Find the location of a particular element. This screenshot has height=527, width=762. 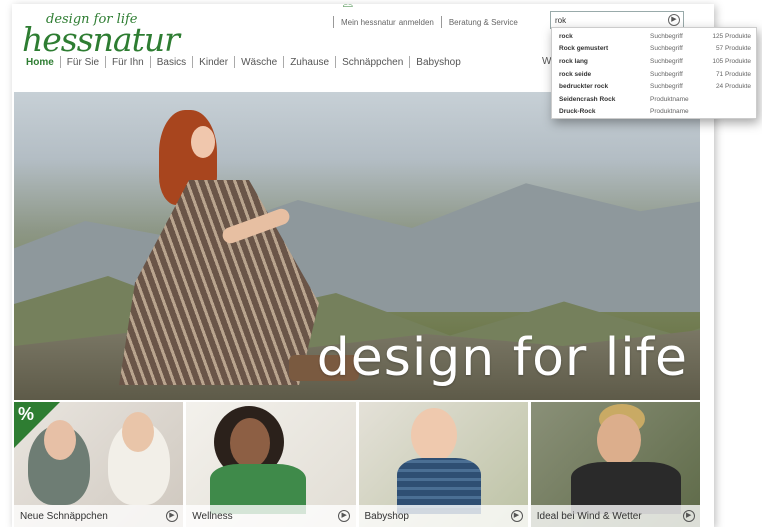

my-account-link: Mein hessnatur 👤︎ anmelden is located at coordinates (387, 15).